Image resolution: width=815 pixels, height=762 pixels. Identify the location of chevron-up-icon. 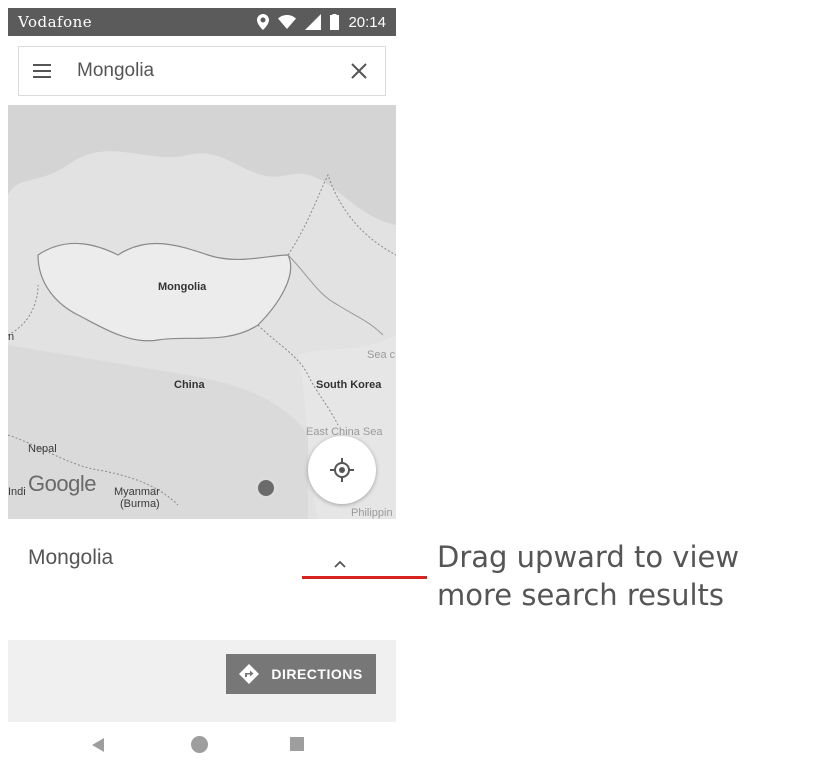
(340, 564).